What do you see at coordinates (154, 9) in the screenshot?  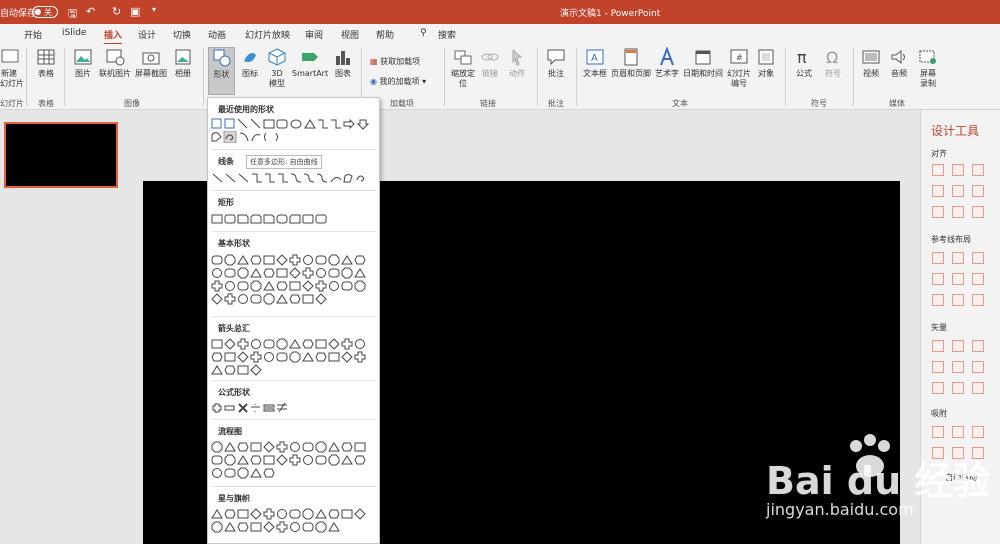 I see `customize-qa-icon: ▾` at bounding box center [154, 9].